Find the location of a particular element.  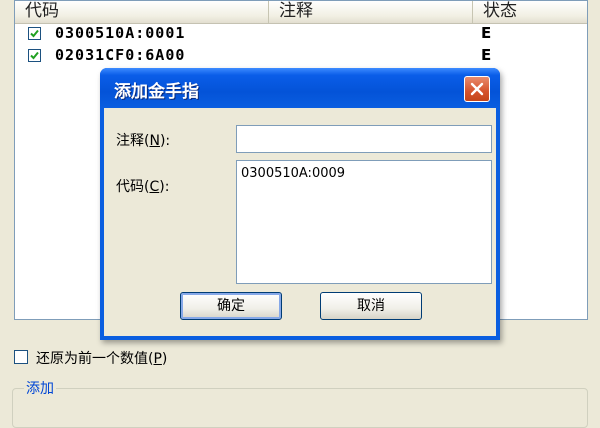

list-item: 0300510A:0001 E is located at coordinates (301, 34).